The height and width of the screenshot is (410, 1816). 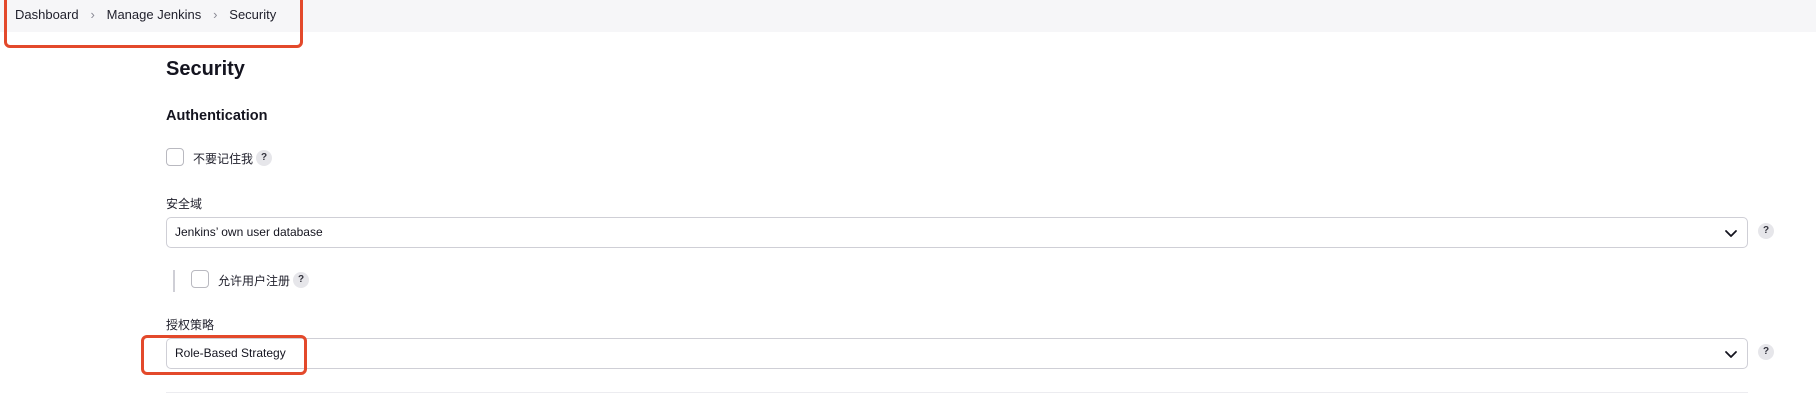 What do you see at coordinates (205, 69) in the screenshot?
I see `page-title: Security` at bounding box center [205, 69].